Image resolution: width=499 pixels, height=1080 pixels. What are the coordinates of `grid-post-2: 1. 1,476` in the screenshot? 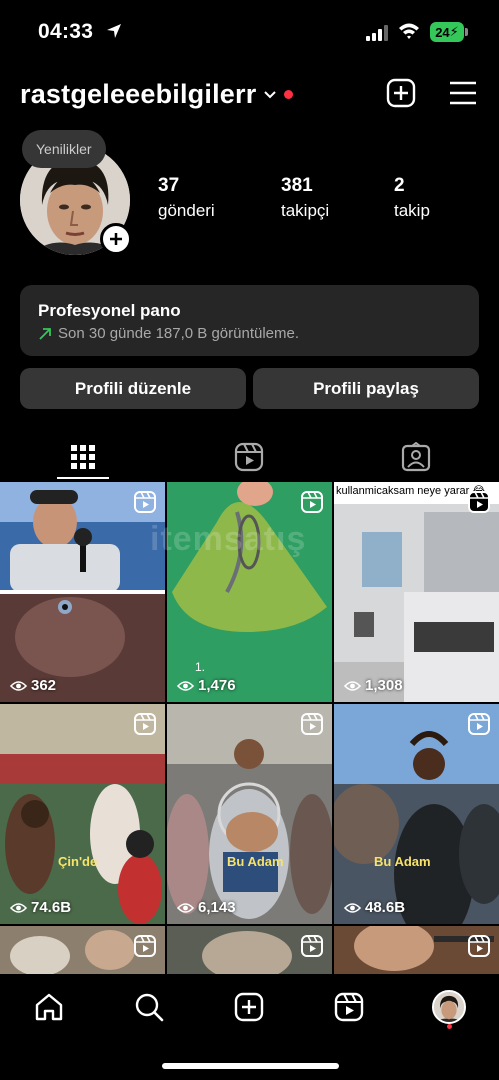 It's located at (249, 592).